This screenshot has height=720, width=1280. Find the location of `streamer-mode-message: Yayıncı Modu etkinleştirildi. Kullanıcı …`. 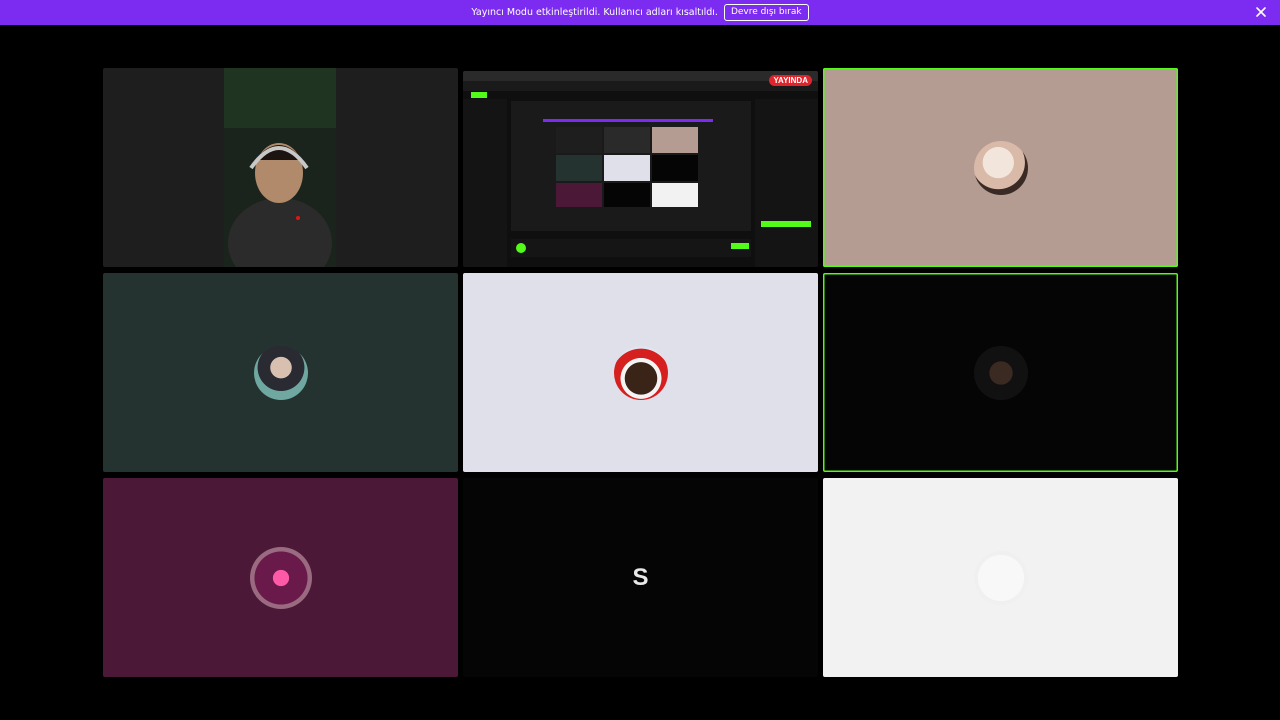

streamer-mode-message: Yayıncı Modu etkinleştirildi. Kullanıcı … is located at coordinates (594, 12).